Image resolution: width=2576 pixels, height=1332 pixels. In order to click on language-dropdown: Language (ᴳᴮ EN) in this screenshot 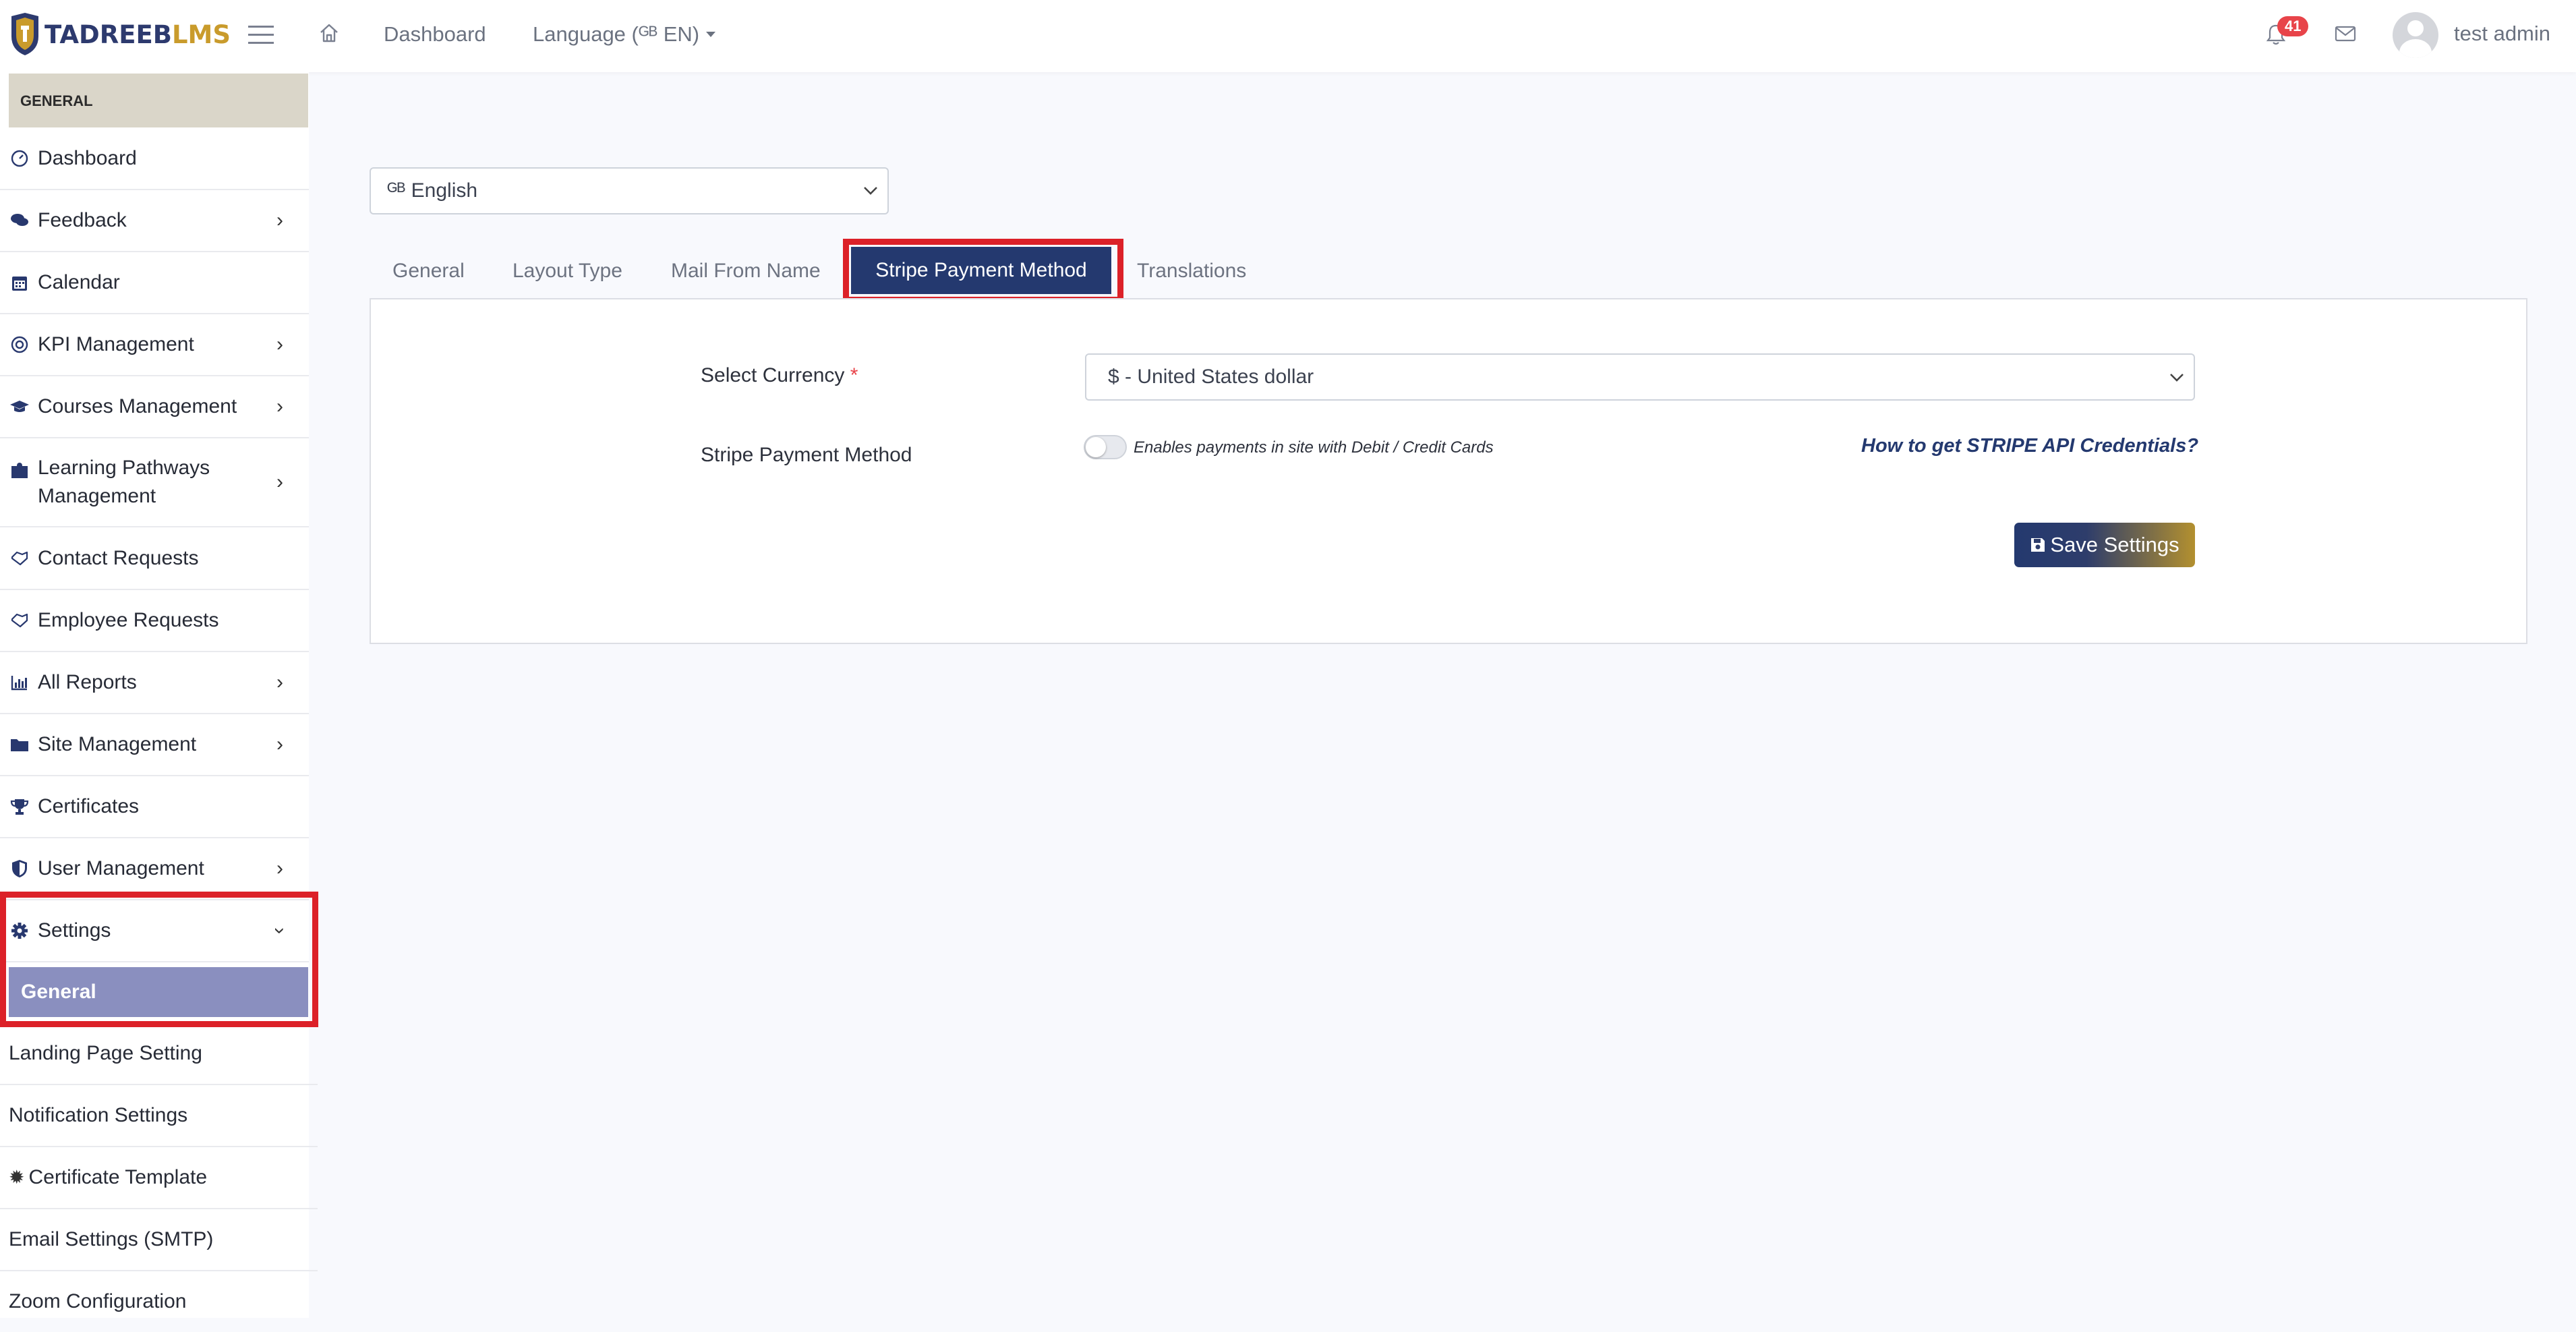, I will do `click(624, 34)`.